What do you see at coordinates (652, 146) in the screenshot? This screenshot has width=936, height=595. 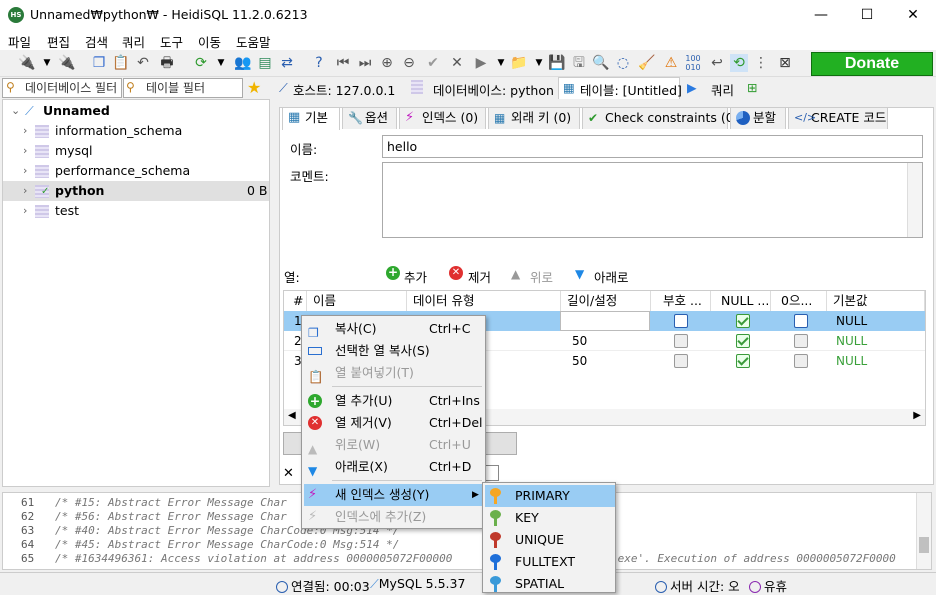 I see `table-name-input: hello` at bounding box center [652, 146].